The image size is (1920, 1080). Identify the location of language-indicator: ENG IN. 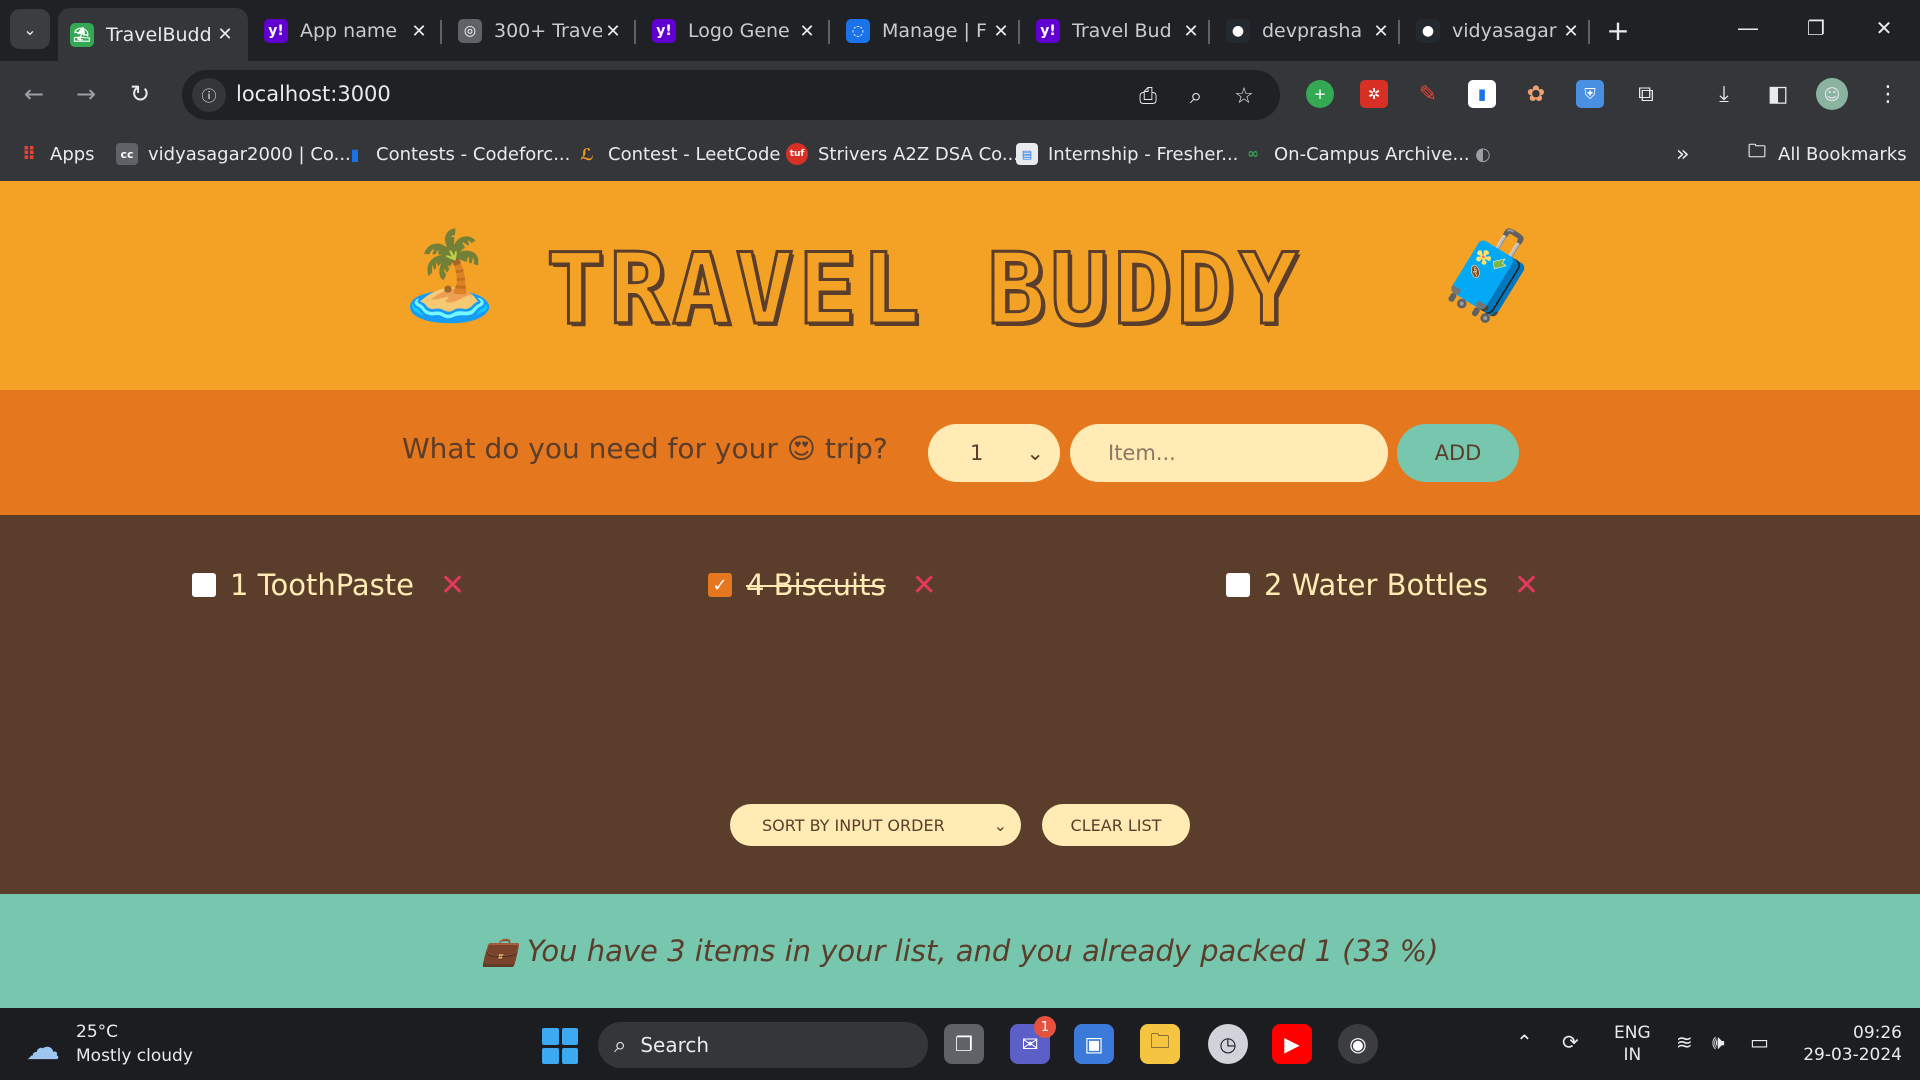
(1632, 1044).